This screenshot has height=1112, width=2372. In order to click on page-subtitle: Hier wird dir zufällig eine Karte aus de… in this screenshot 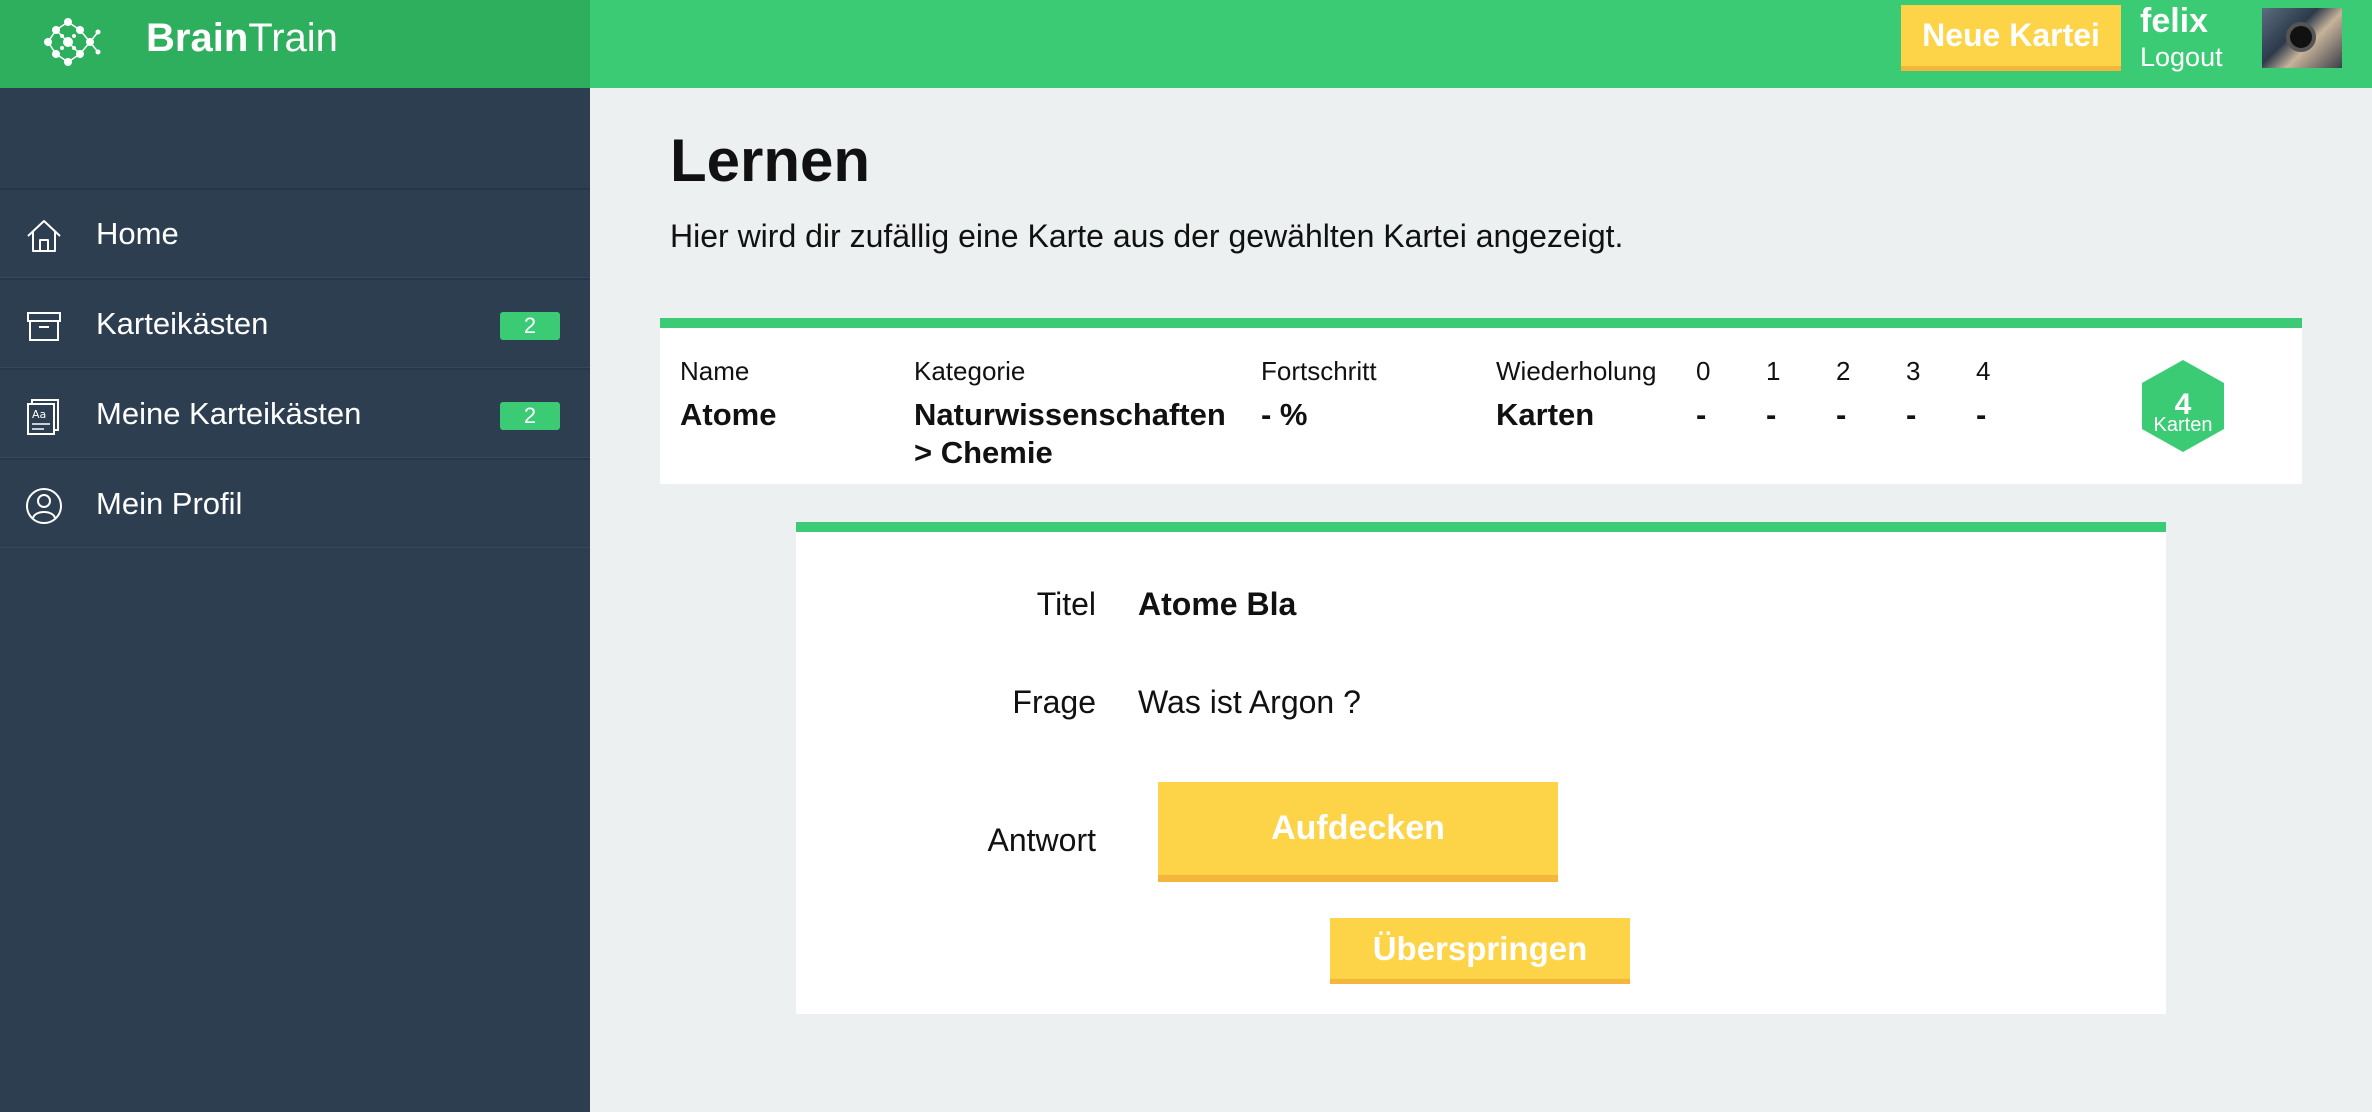, I will do `click(1147, 236)`.